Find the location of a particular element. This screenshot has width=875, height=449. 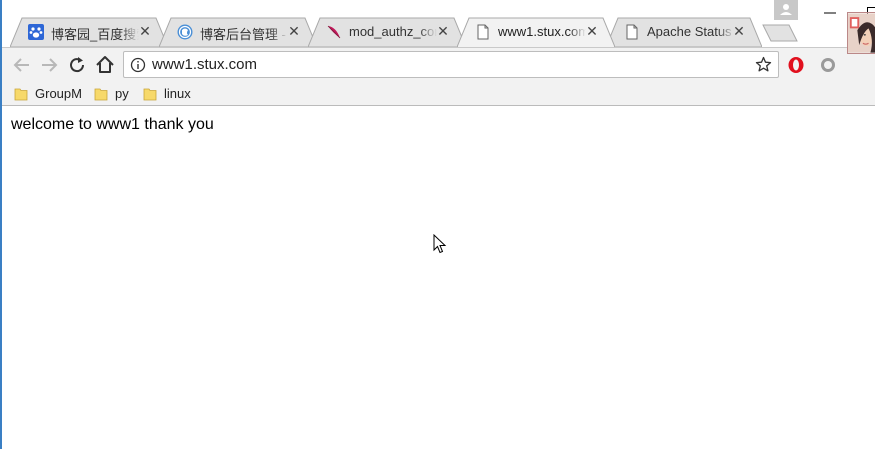

tab-title: 博客后台管理 - 博客园 is located at coordinates (244, 34).